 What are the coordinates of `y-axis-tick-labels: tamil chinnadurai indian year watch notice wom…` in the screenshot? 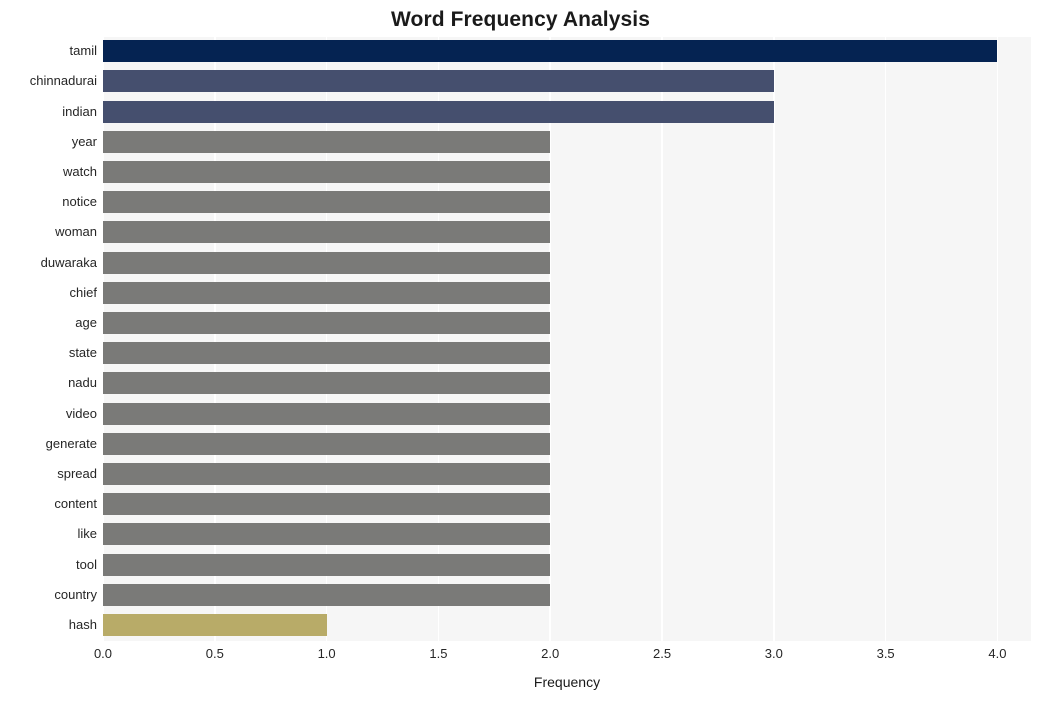 It's located at (48, 339).